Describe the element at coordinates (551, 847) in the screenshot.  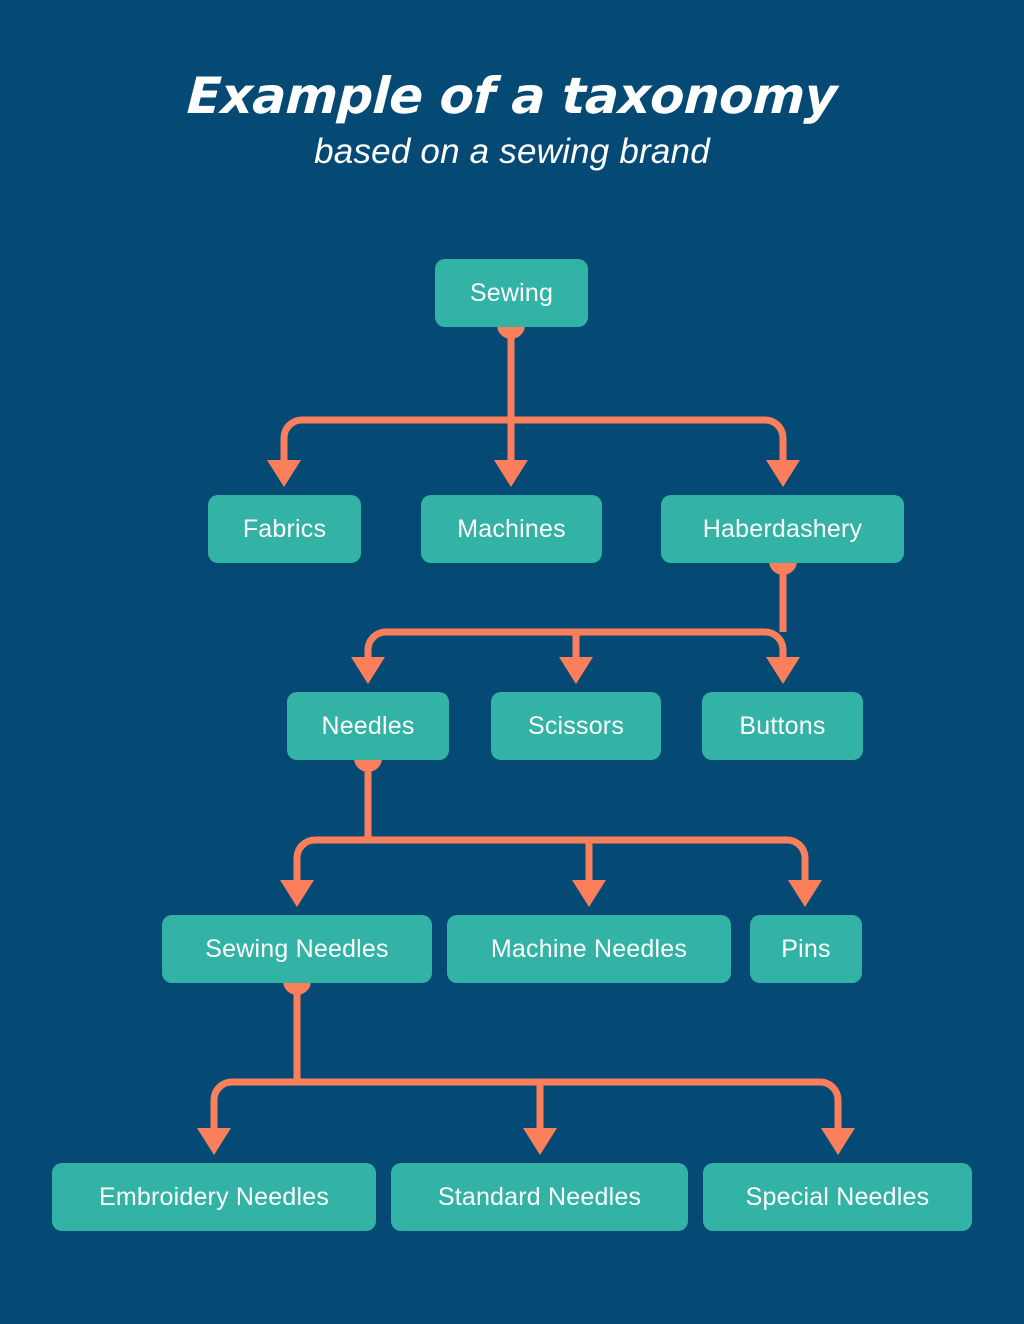
I see `g3-bus` at that location.